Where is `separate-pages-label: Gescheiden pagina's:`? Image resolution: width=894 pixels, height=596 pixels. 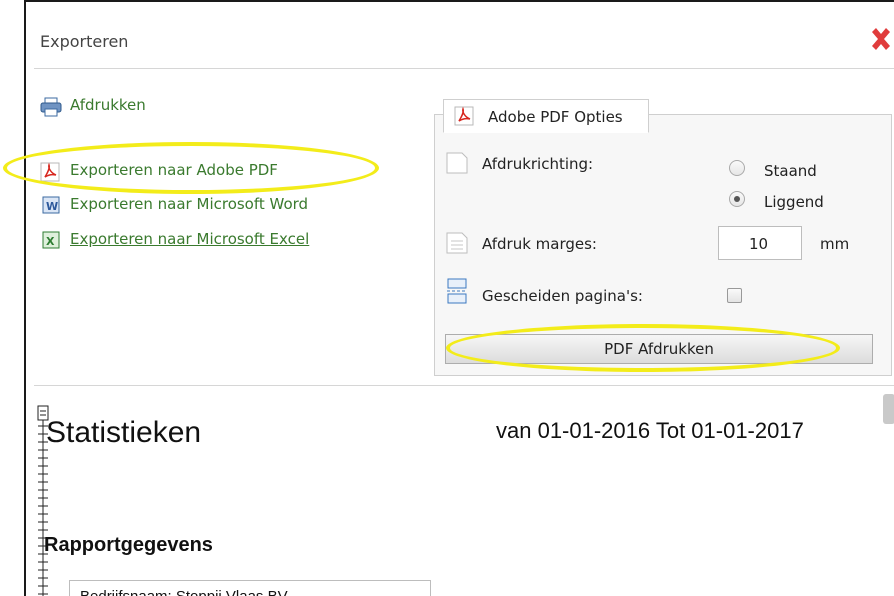
separate-pages-label: Gescheiden pagina's: is located at coordinates (562, 296).